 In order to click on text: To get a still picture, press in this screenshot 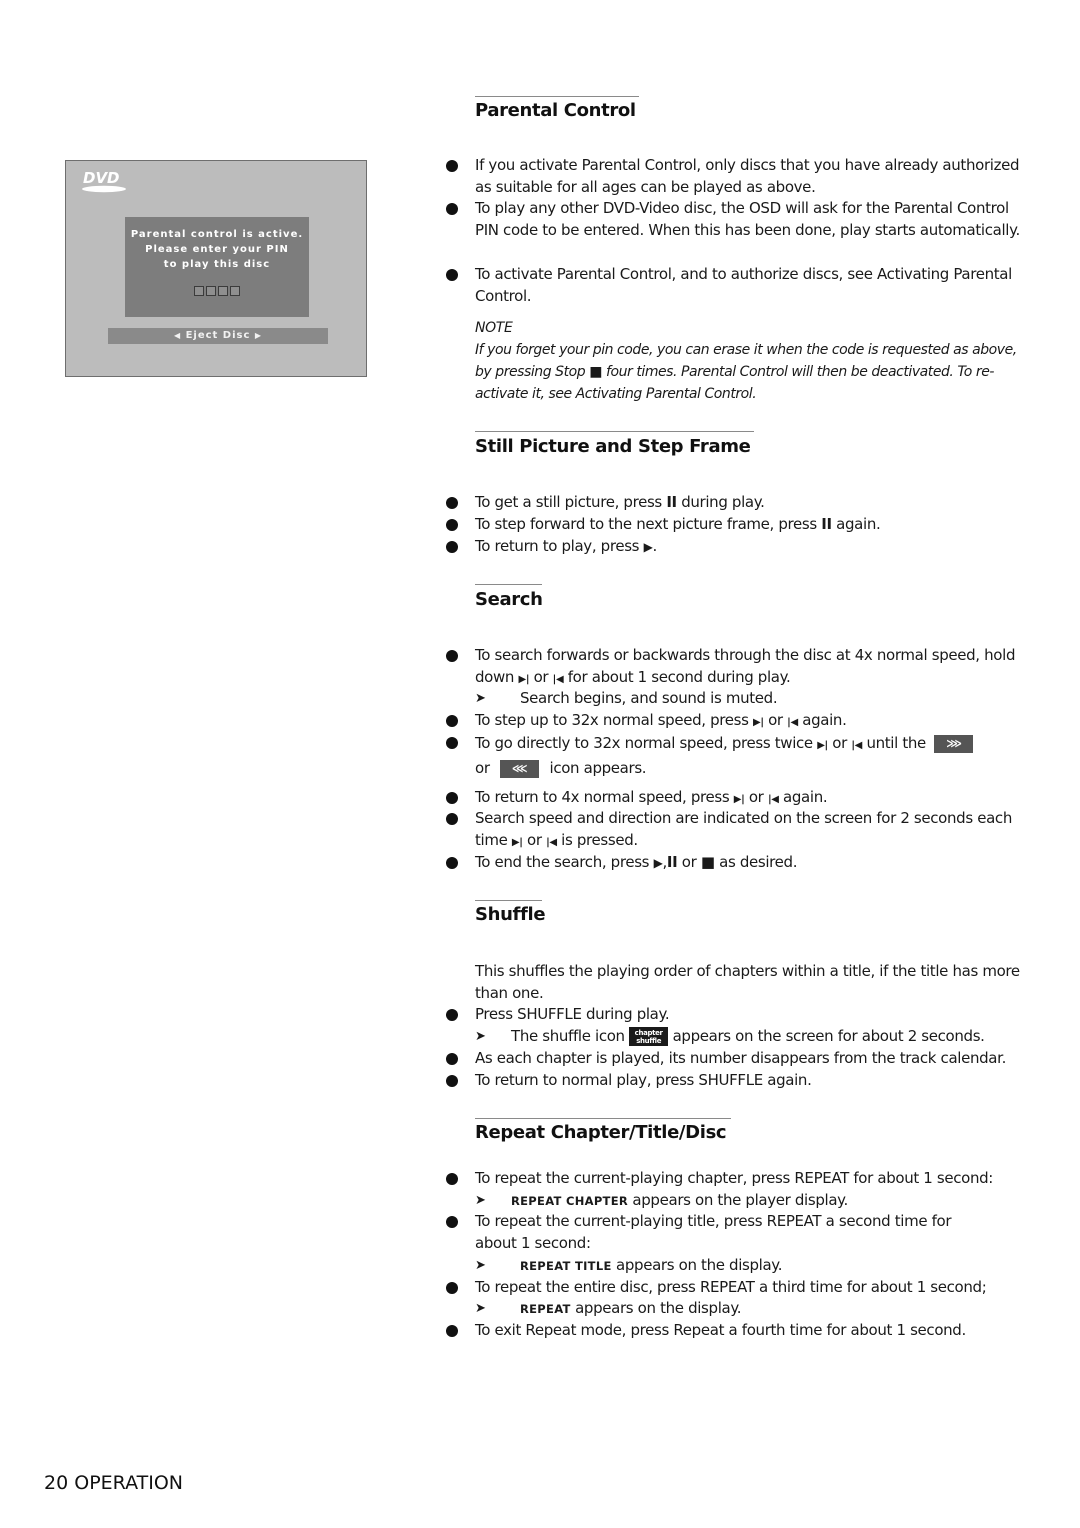, I will do `click(568, 502)`.